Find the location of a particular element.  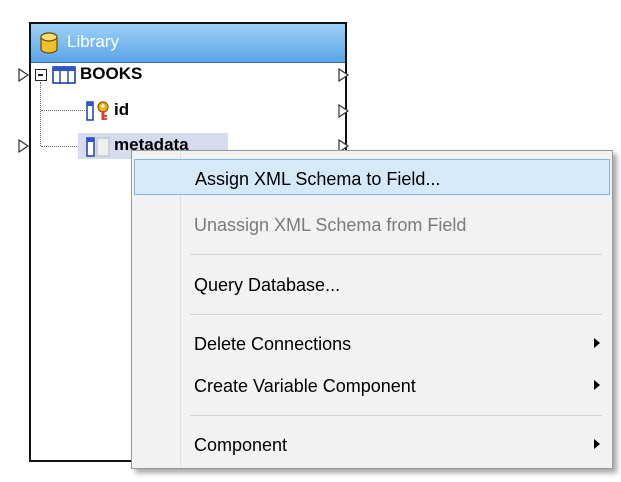

database-icon is located at coordinates (49, 43).